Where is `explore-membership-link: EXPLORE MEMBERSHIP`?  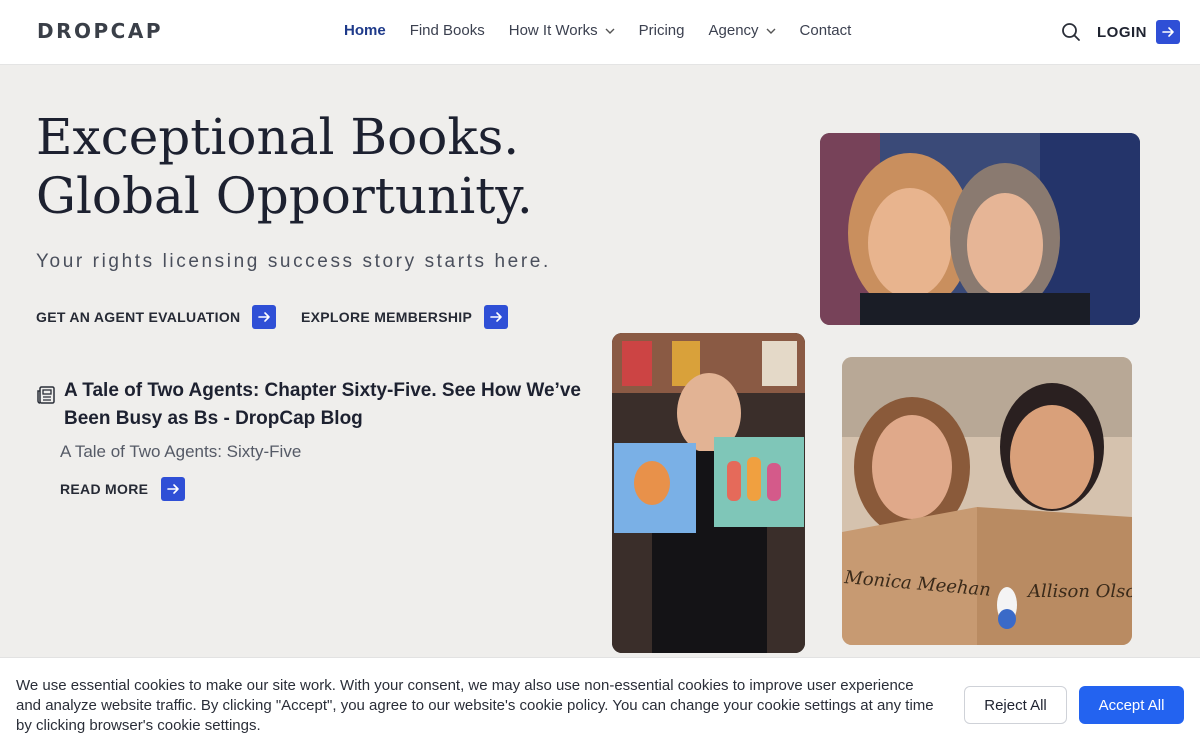 explore-membership-link: EXPLORE MEMBERSHIP is located at coordinates (405, 317).